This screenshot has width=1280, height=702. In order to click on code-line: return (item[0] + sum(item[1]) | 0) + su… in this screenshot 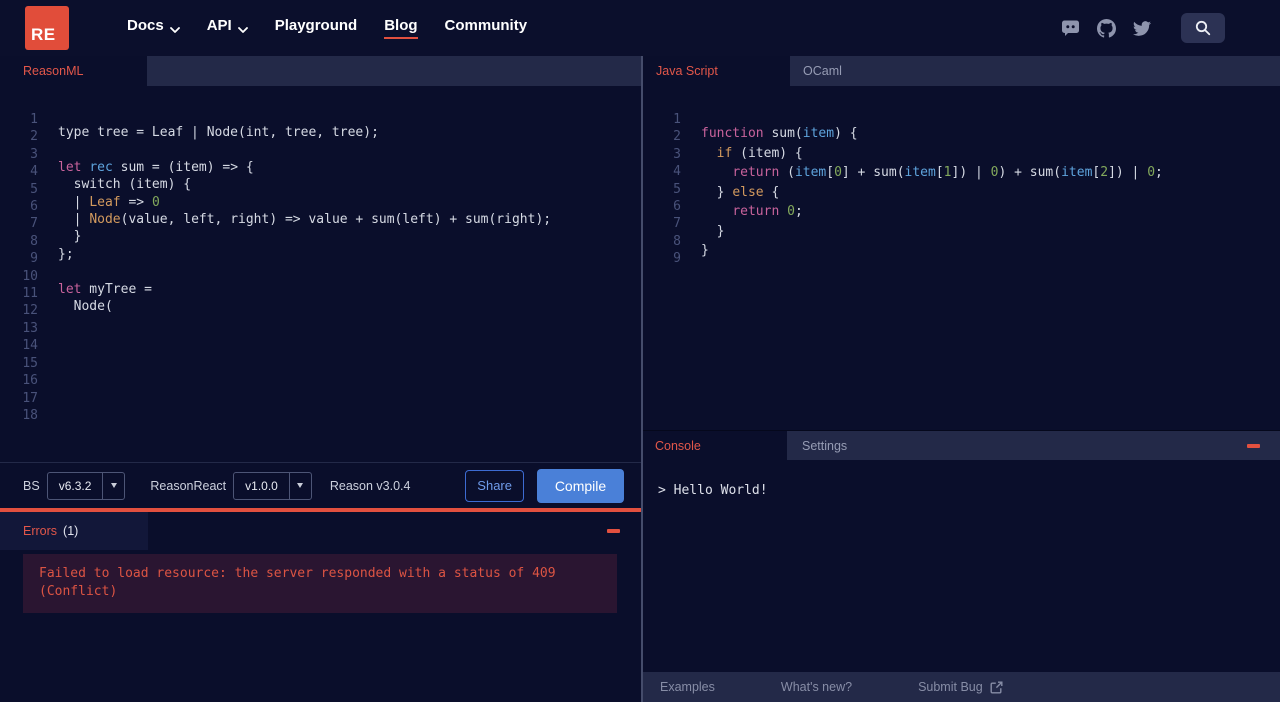, I will do `click(932, 173)`.